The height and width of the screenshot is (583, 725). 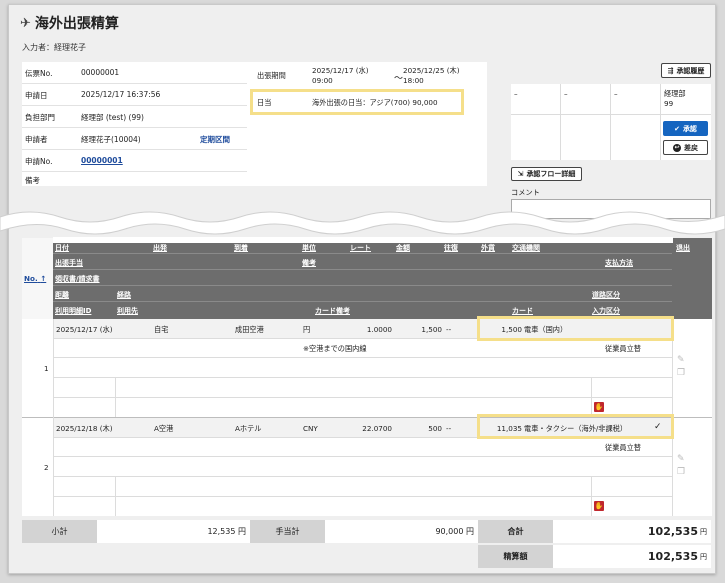 What do you see at coordinates (515, 556) in the screenshot?
I see `settlement-label: 精算額` at bounding box center [515, 556].